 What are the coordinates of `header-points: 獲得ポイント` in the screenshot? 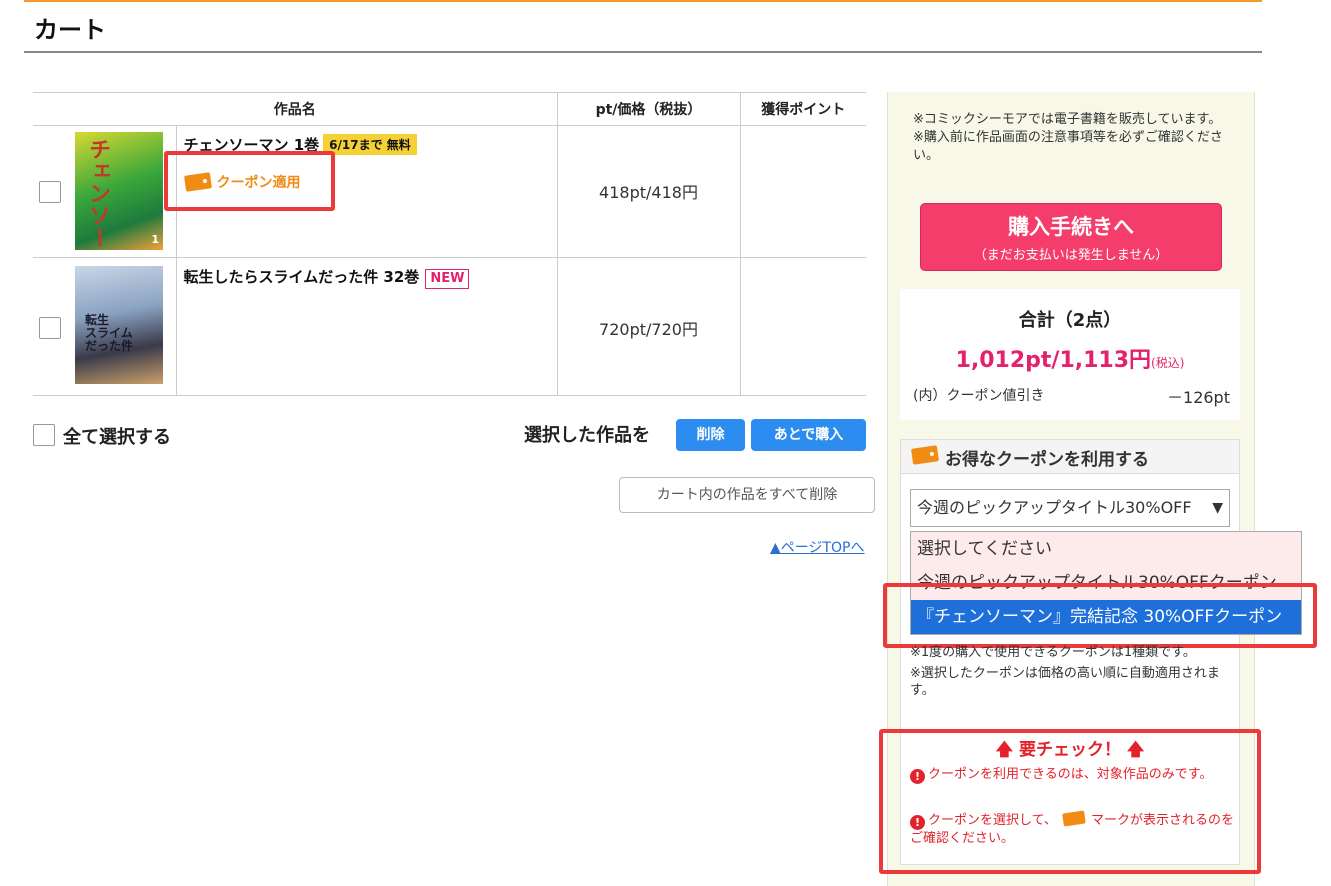 It's located at (802, 109).